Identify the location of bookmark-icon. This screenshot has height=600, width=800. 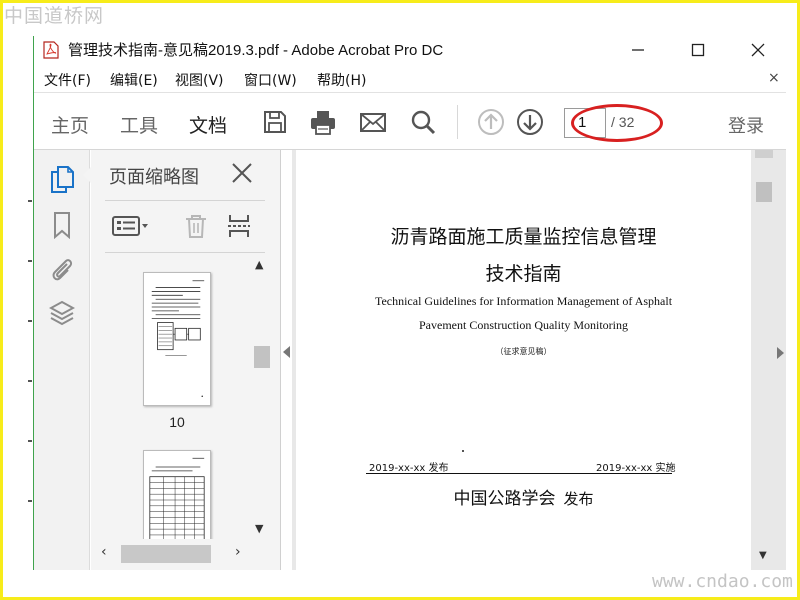
(62, 225).